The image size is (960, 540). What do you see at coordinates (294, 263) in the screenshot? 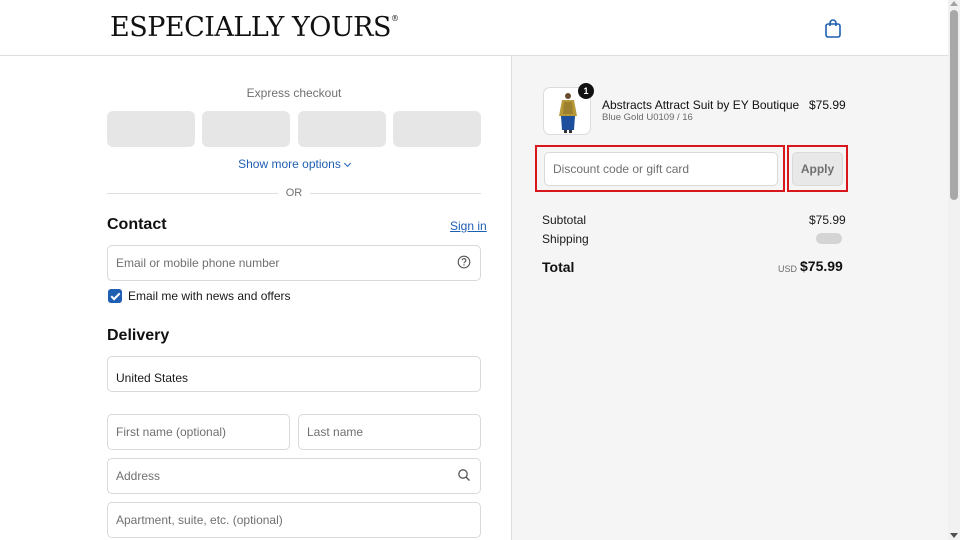
I see `email-field: Email or mobile phone number` at bounding box center [294, 263].